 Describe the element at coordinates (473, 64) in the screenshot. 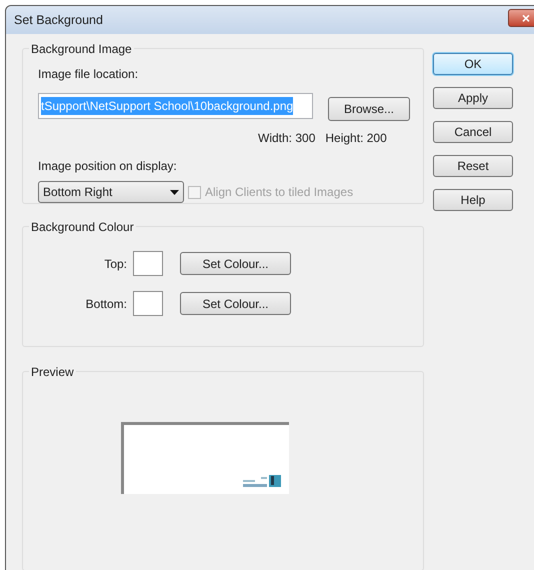

I see `dialog-button: OK` at that location.